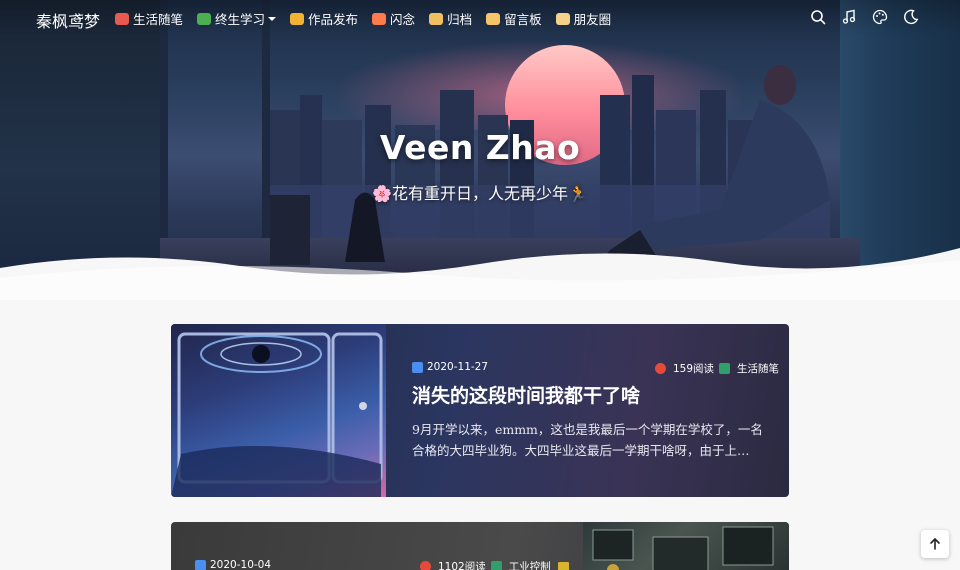 The image size is (960, 570). Describe the element at coordinates (526, 394) in the screenshot. I see `post-title: 消失的这段时间我都干了啥` at that location.